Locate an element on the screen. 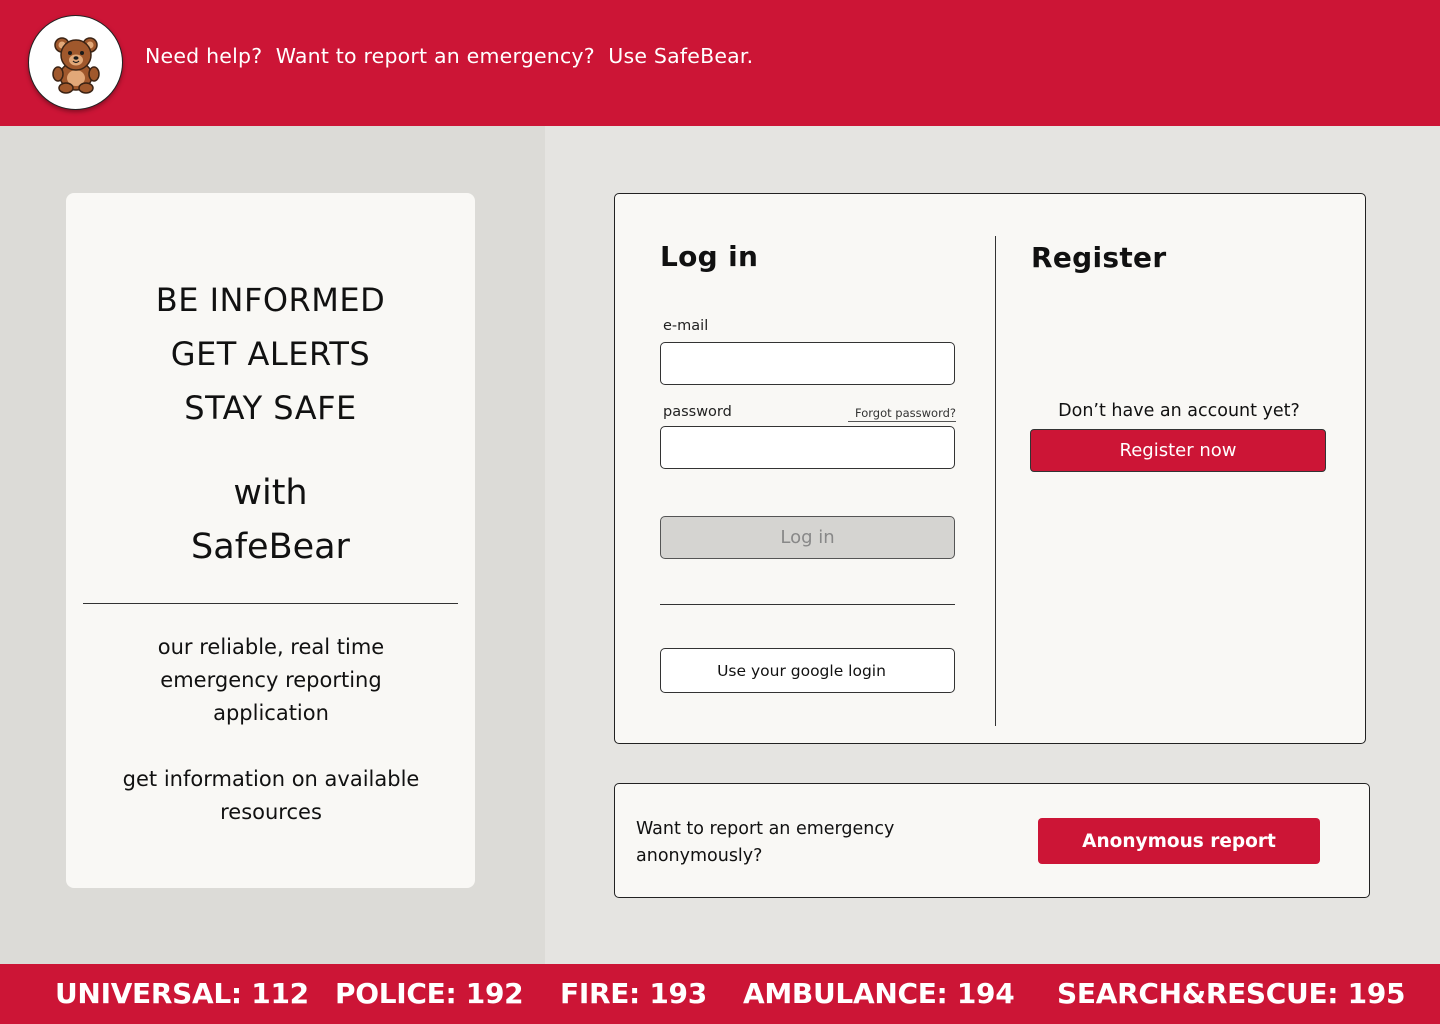 Image resolution: width=1440 pixels, height=1024 pixels. anonymous-report-button: Anonymous report is located at coordinates (1179, 841).